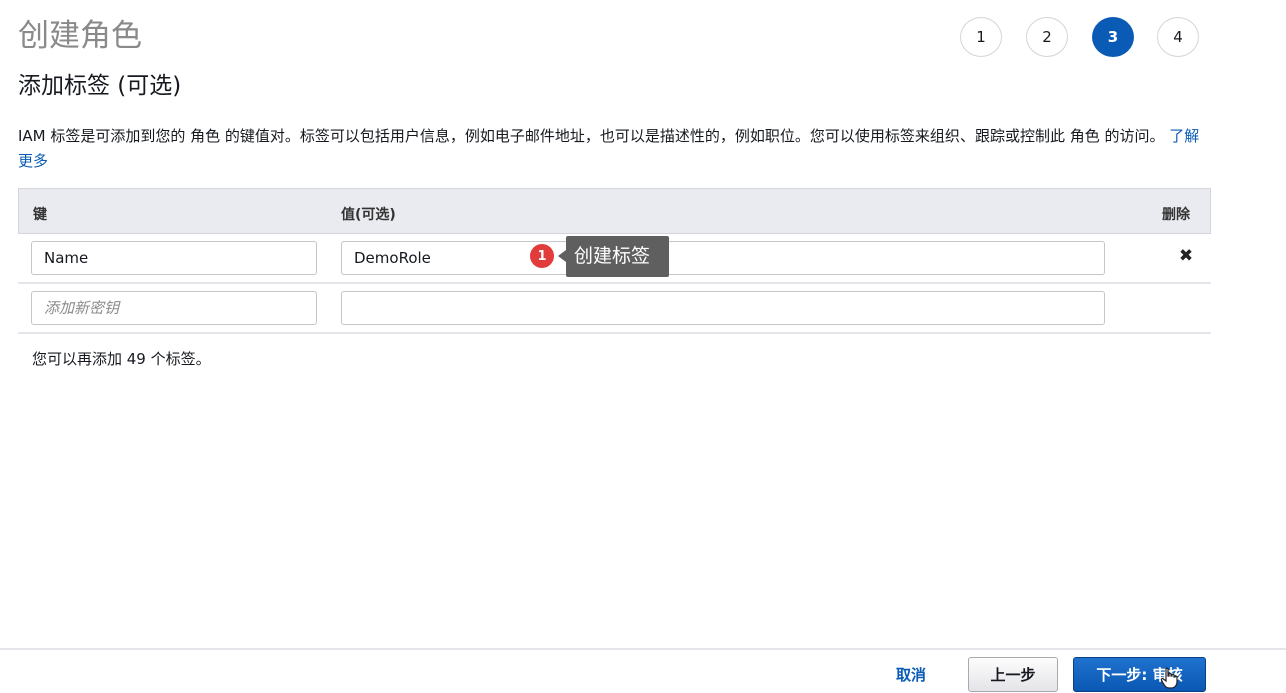 The height and width of the screenshot is (693, 1286). Describe the element at coordinates (368, 215) in the screenshot. I see `header-value: 值(可选)` at that location.